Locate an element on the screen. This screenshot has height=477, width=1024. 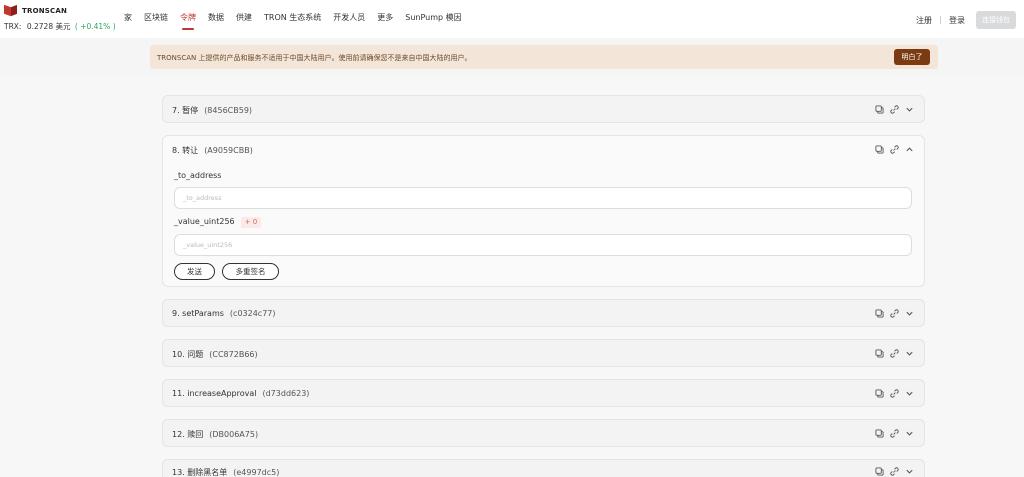
function-name: 7. 暂停 is located at coordinates (185, 110).